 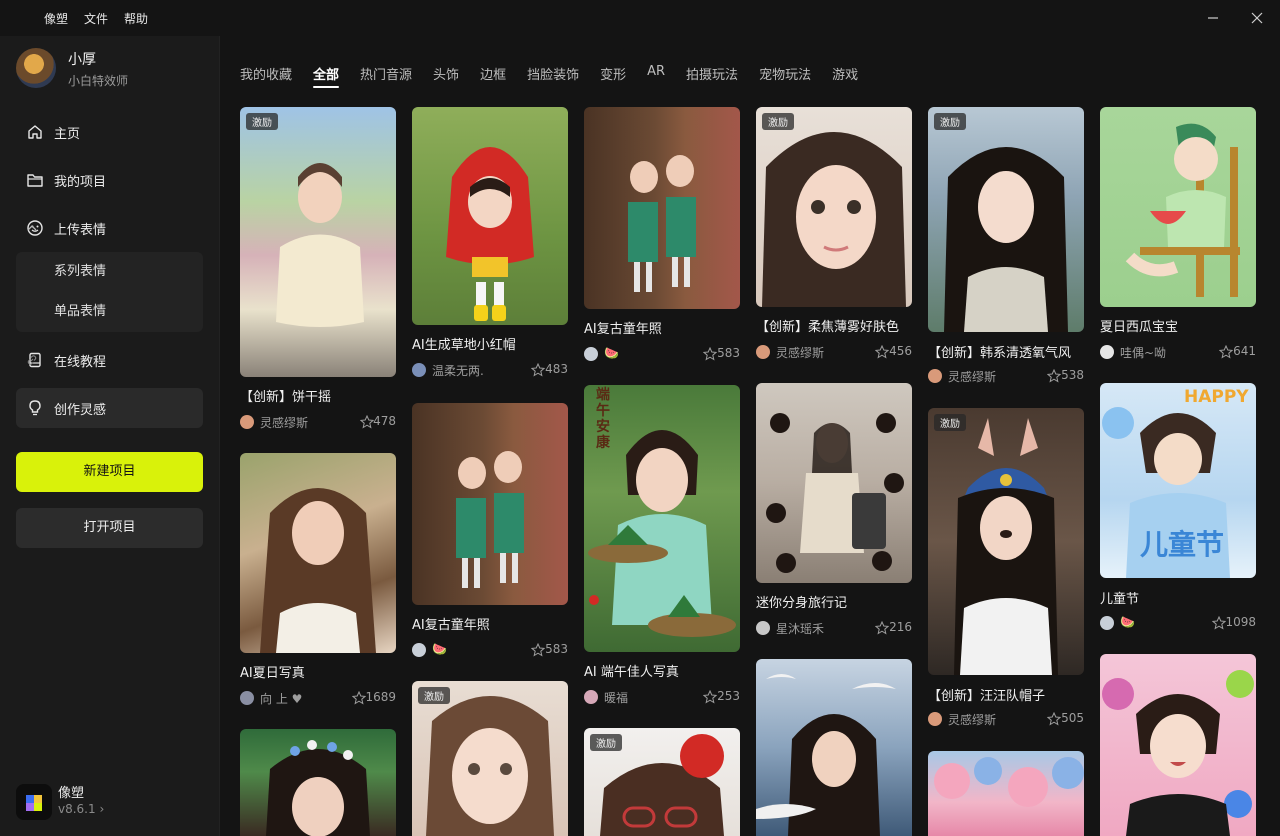 What do you see at coordinates (80, 230) in the screenshot?
I see `sidebar-item-label: 上传表情` at bounding box center [80, 230].